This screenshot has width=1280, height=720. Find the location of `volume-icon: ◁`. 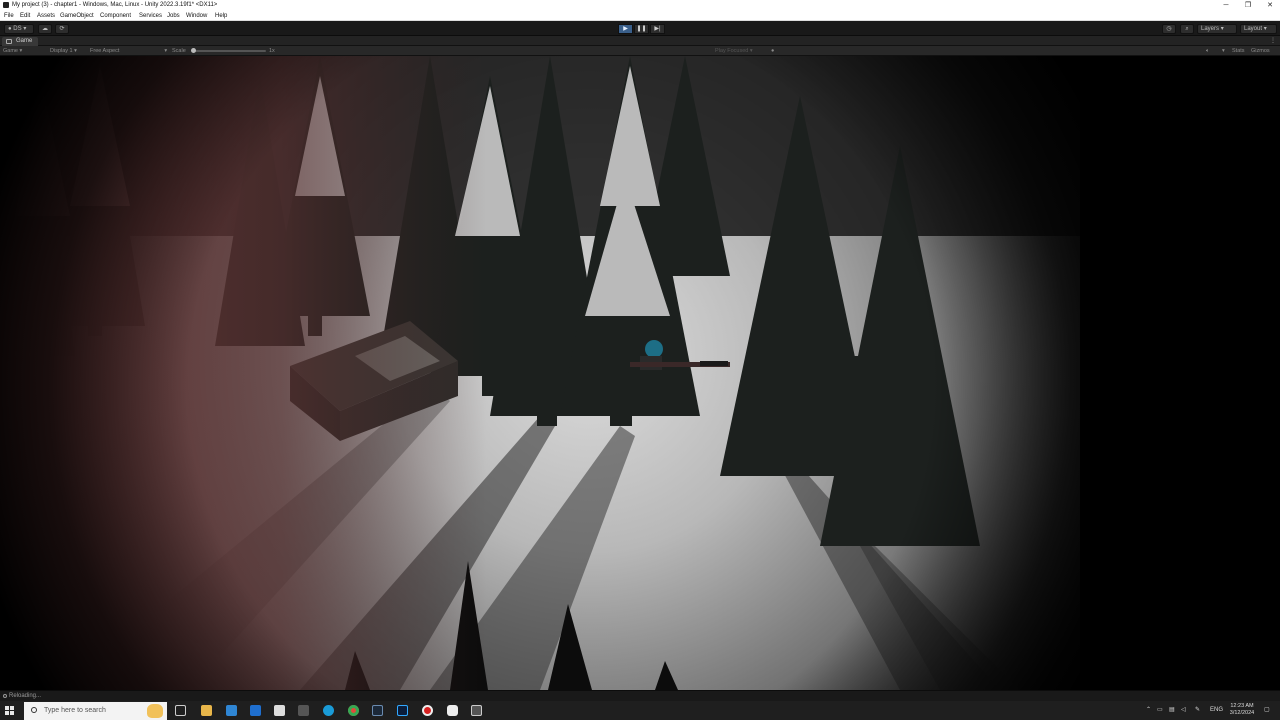

volume-icon: ◁ is located at coordinates (1183, 710).